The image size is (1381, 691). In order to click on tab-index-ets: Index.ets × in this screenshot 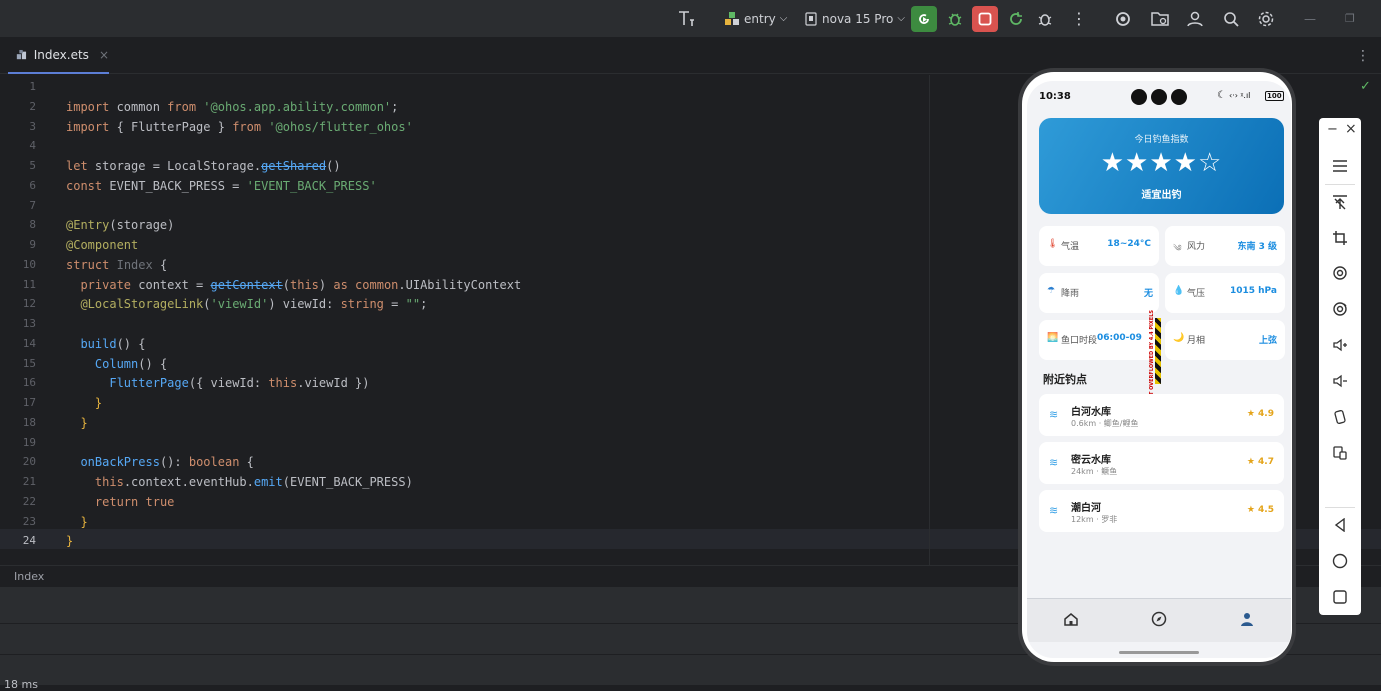, I will do `click(58, 56)`.